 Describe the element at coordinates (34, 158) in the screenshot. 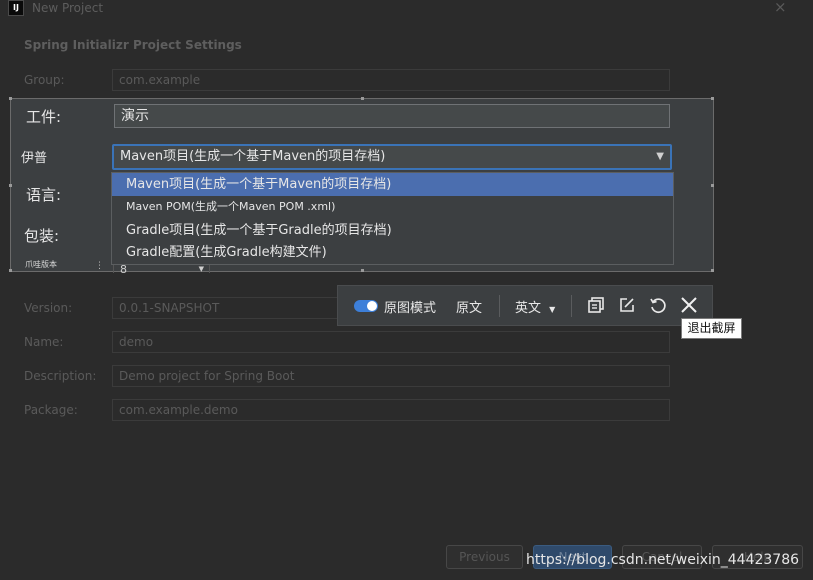

I see `type-label: 伊普` at that location.